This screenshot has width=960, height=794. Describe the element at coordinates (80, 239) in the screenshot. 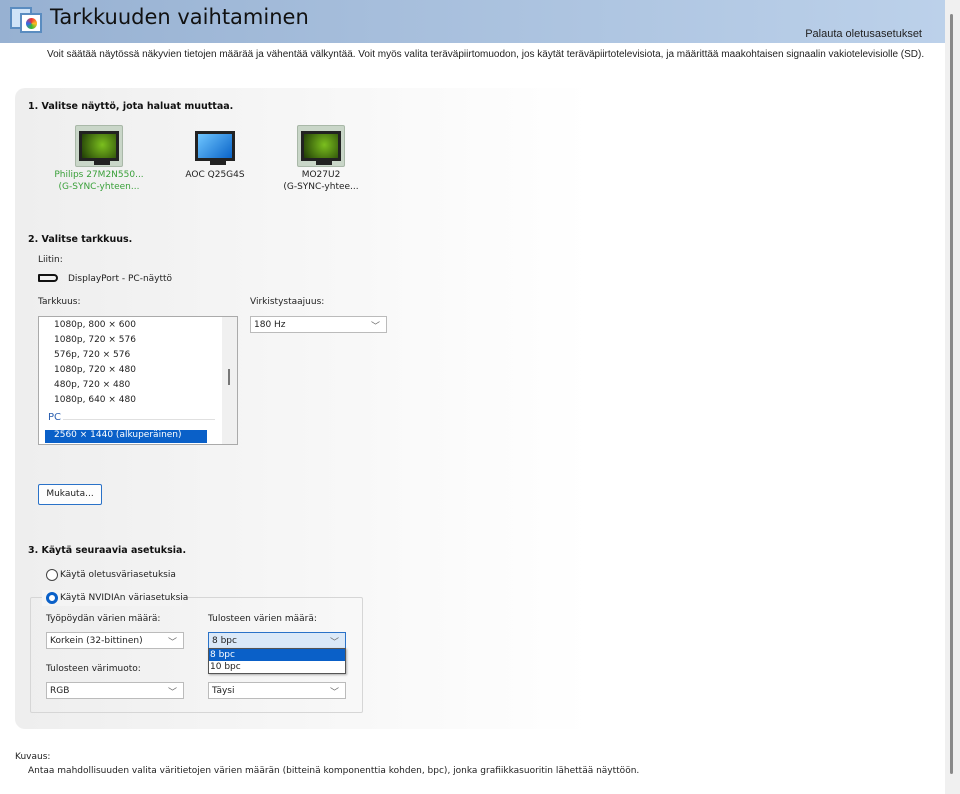

I see `step2-heading: 2. Valitse tarkkuus.` at that location.